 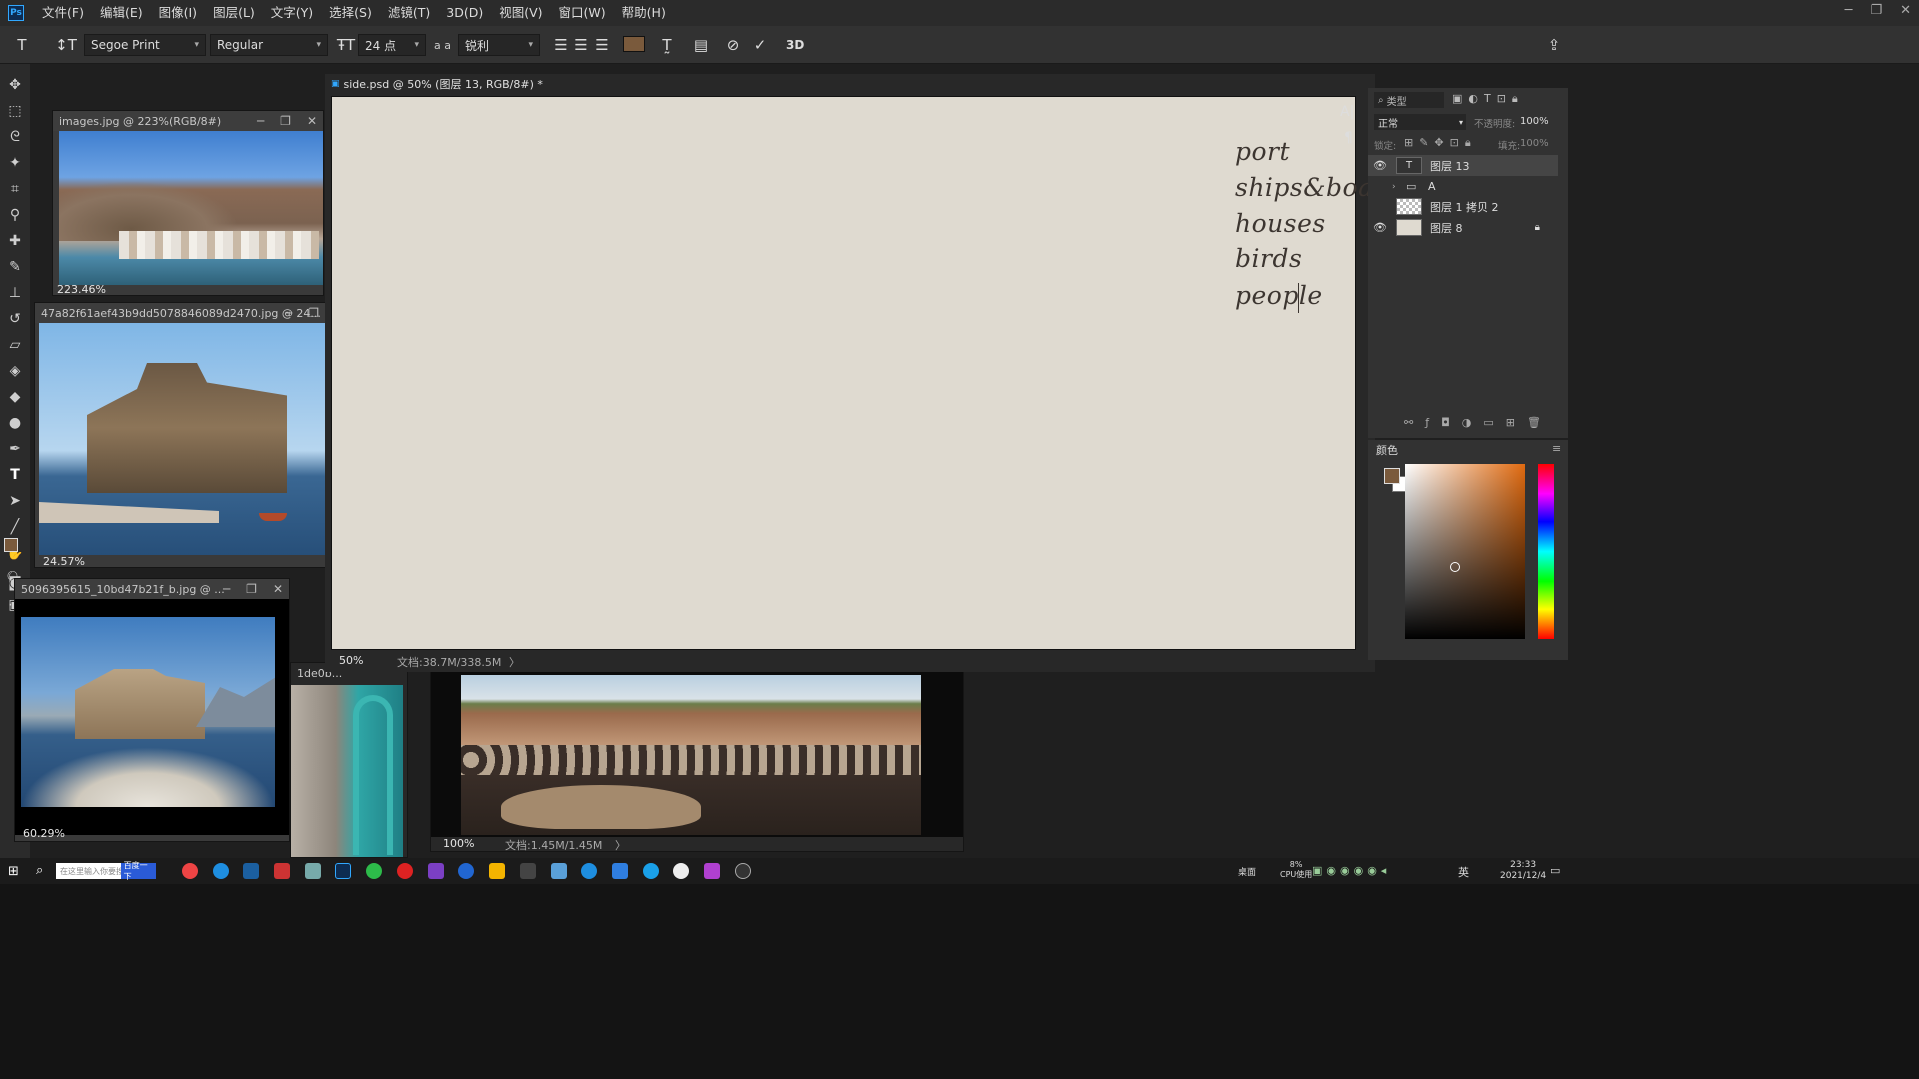 I want to click on layer-filter-select: ⌕ 类型, so click(x=1409, y=100).